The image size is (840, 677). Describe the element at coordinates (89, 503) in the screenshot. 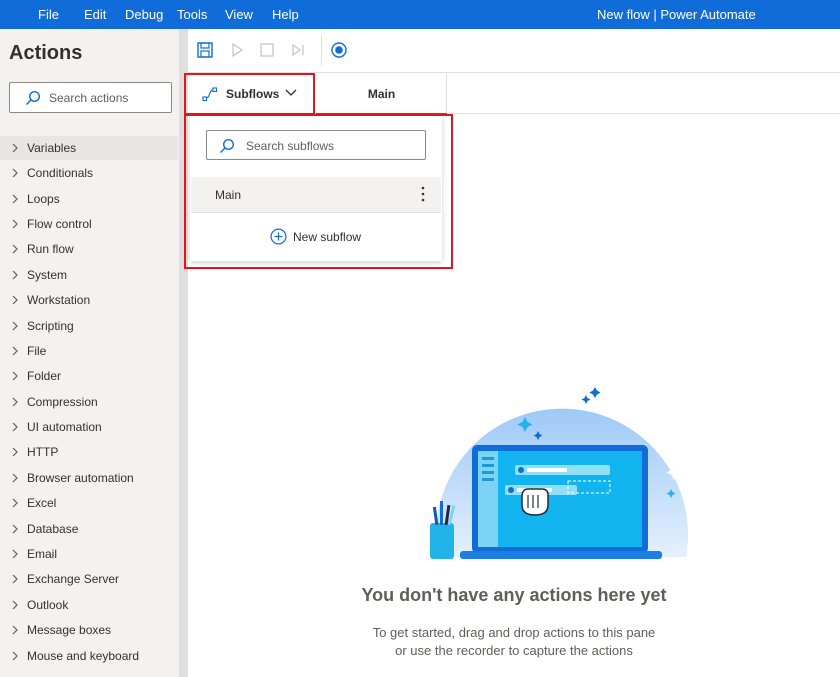

I see `category-excel: Excel` at that location.